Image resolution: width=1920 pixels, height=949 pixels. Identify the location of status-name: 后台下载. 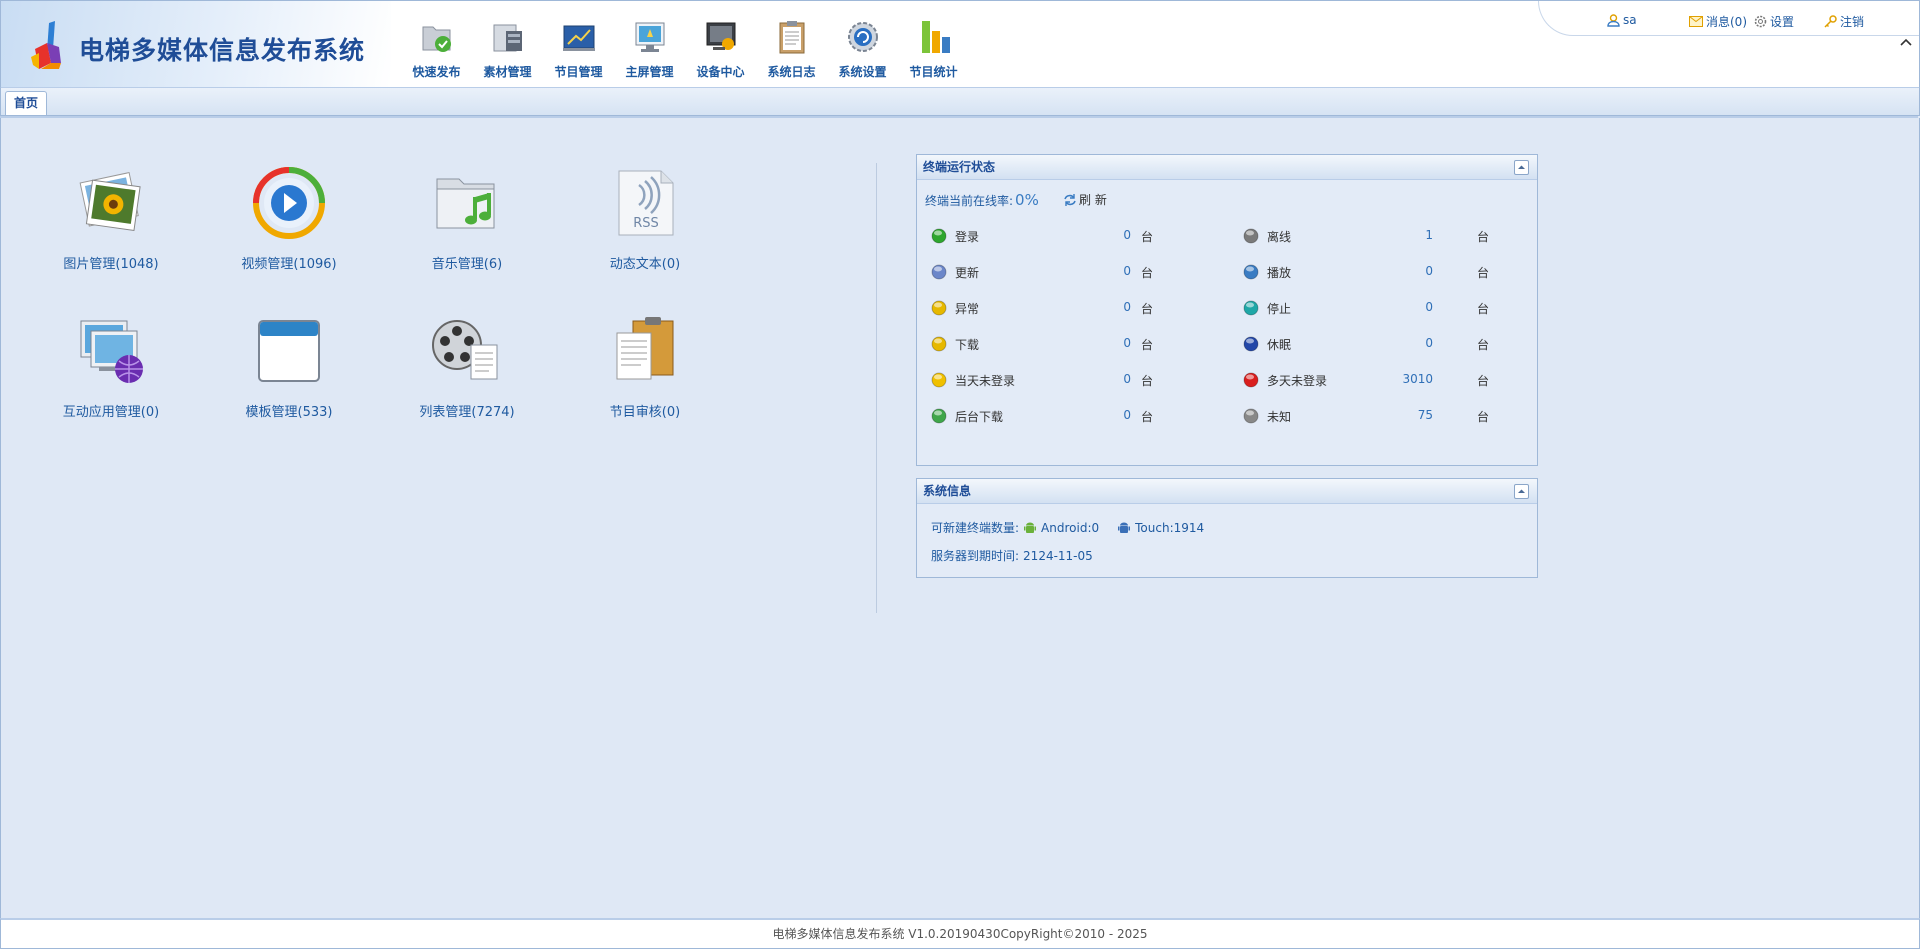
(979, 417).